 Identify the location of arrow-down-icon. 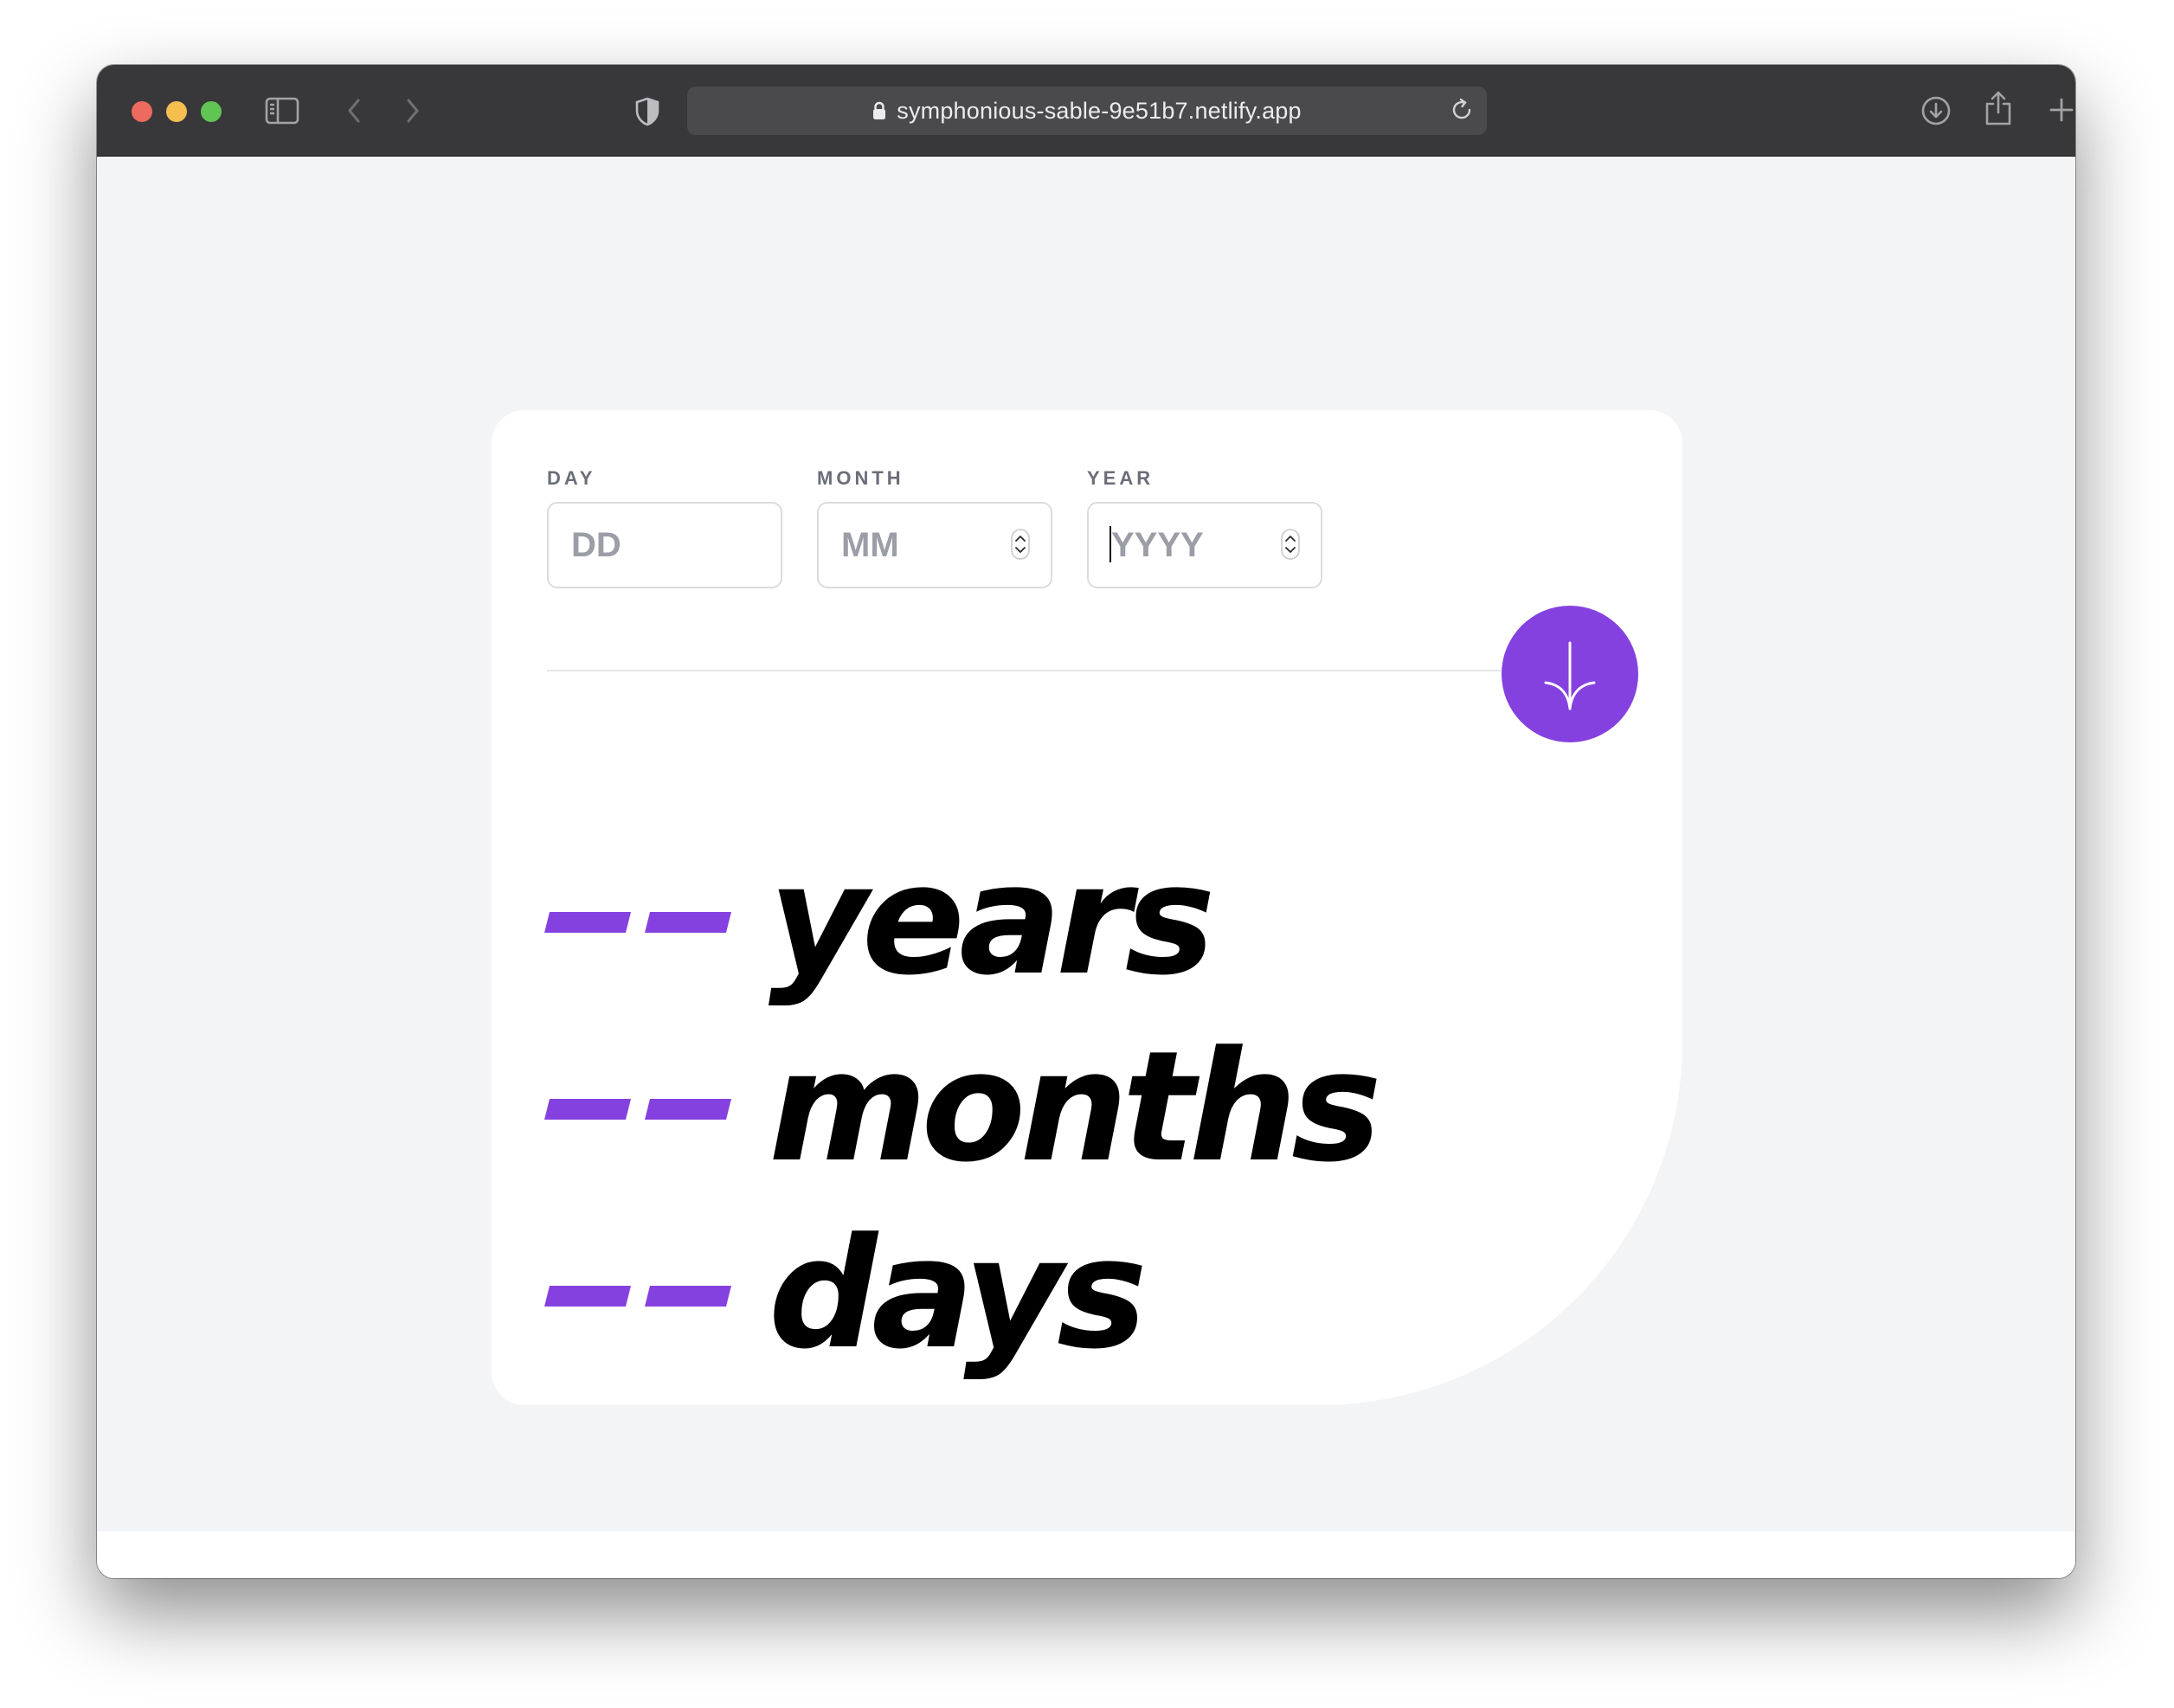
(1569, 674).